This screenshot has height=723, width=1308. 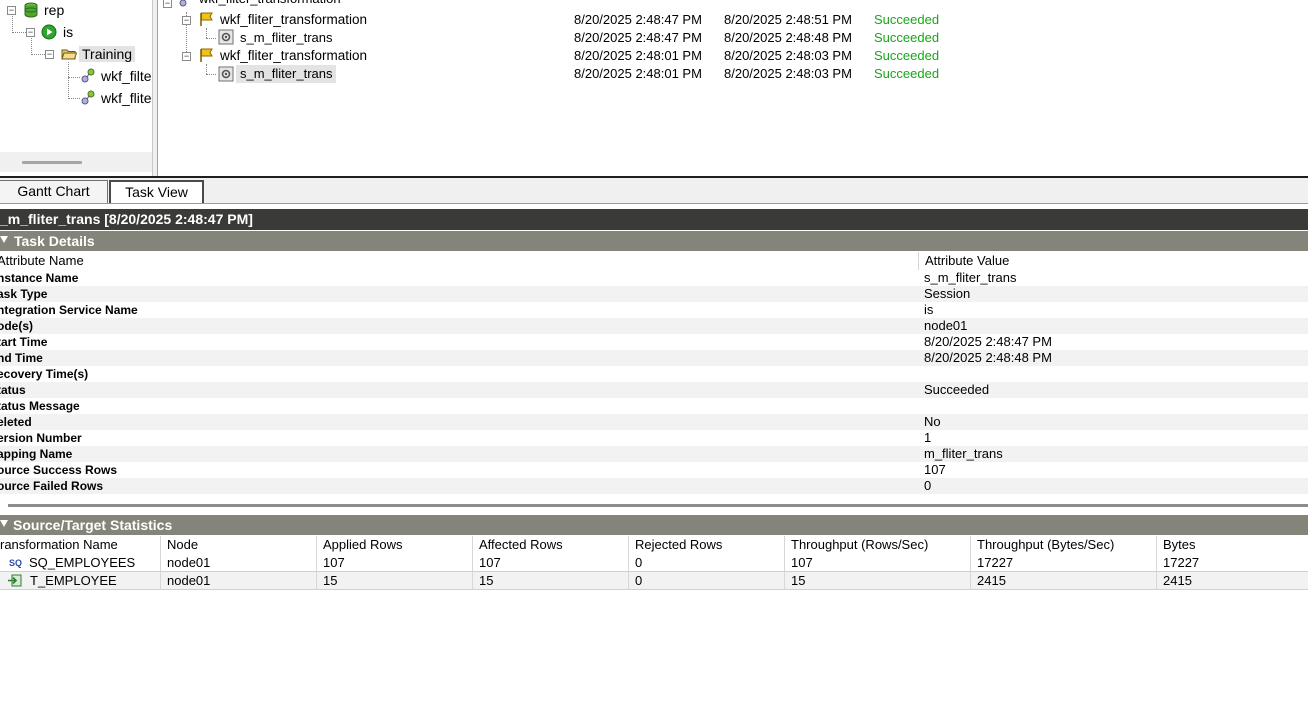 I want to click on attribute-row: apping Name m_fliter_trans, so click(x=654, y=454).